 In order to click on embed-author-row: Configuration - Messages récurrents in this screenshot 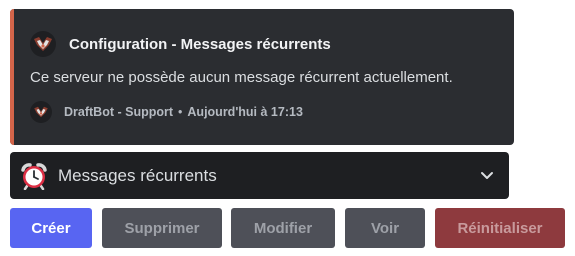, I will do `click(180, 44)`.